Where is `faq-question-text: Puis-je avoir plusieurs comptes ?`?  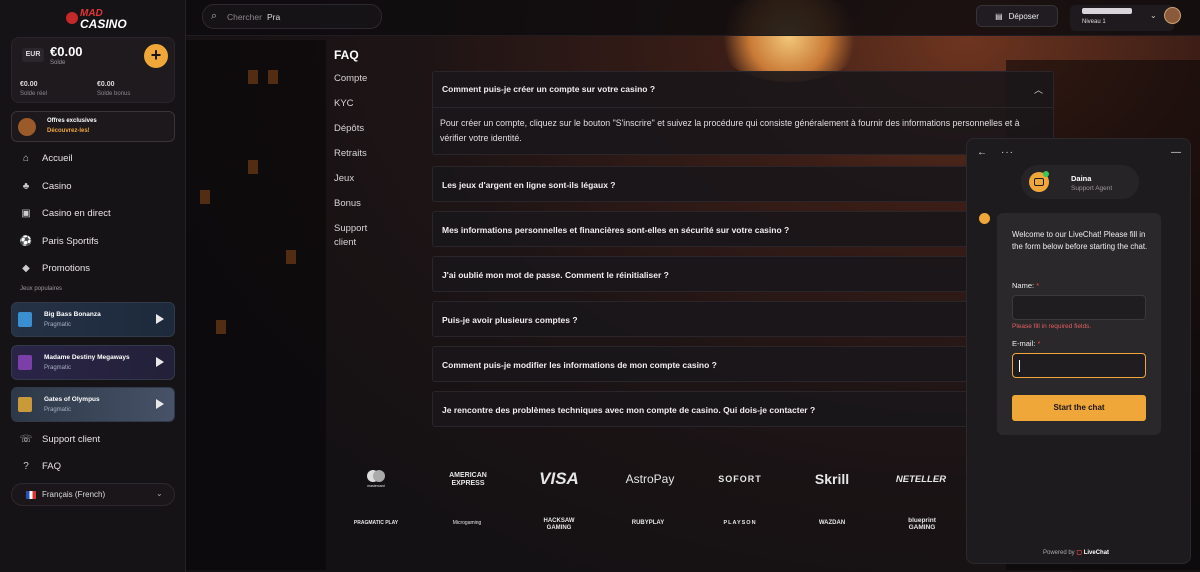 faq-question-text: Puis-je avoir plusieurs comptes ? is located at coordinates (510, 320).